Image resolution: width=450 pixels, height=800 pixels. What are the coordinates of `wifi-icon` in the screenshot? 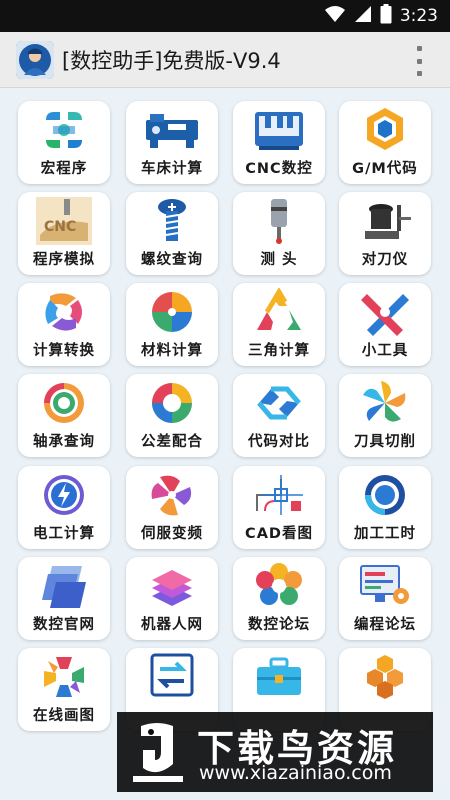 It's located at (335, 16).